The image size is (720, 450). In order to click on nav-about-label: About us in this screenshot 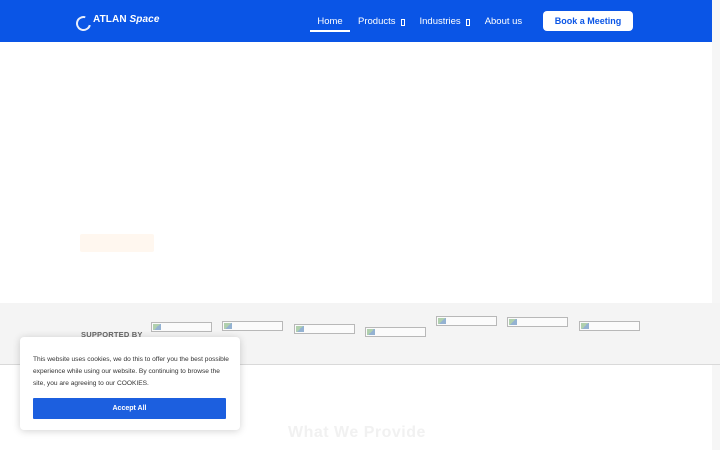, I will do `click(503, 21)`.